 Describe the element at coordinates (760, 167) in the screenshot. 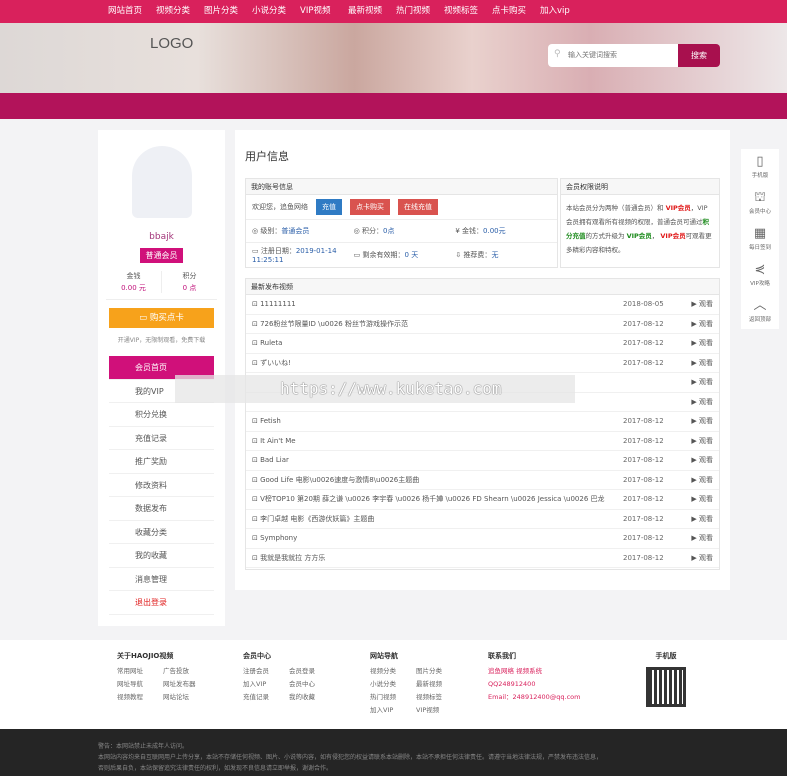

I see `mobile-button: ▯ 手机版` at that location.